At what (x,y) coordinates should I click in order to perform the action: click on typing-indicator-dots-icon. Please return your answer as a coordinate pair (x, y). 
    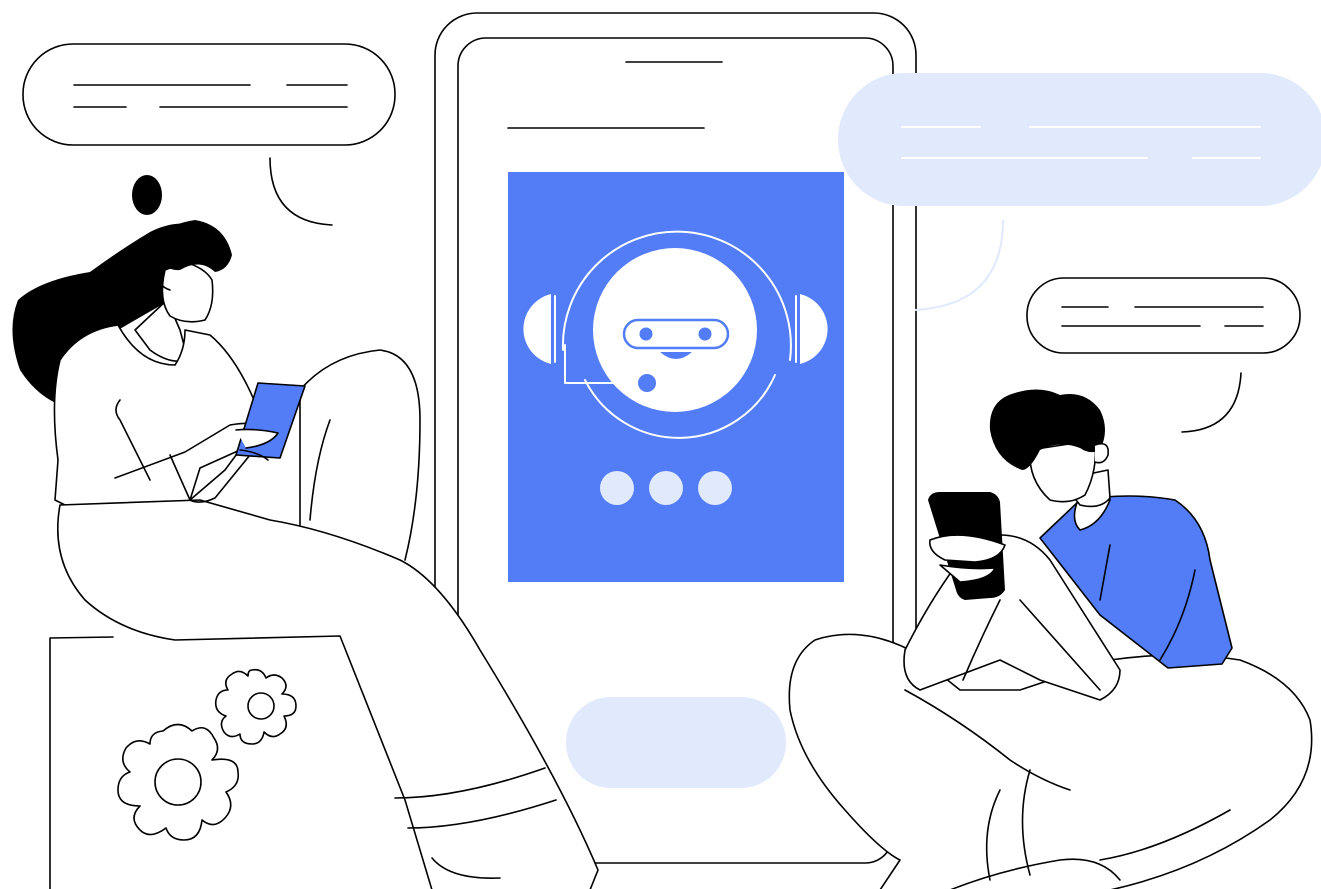
    Looking at the image, I should click on (666, 488).